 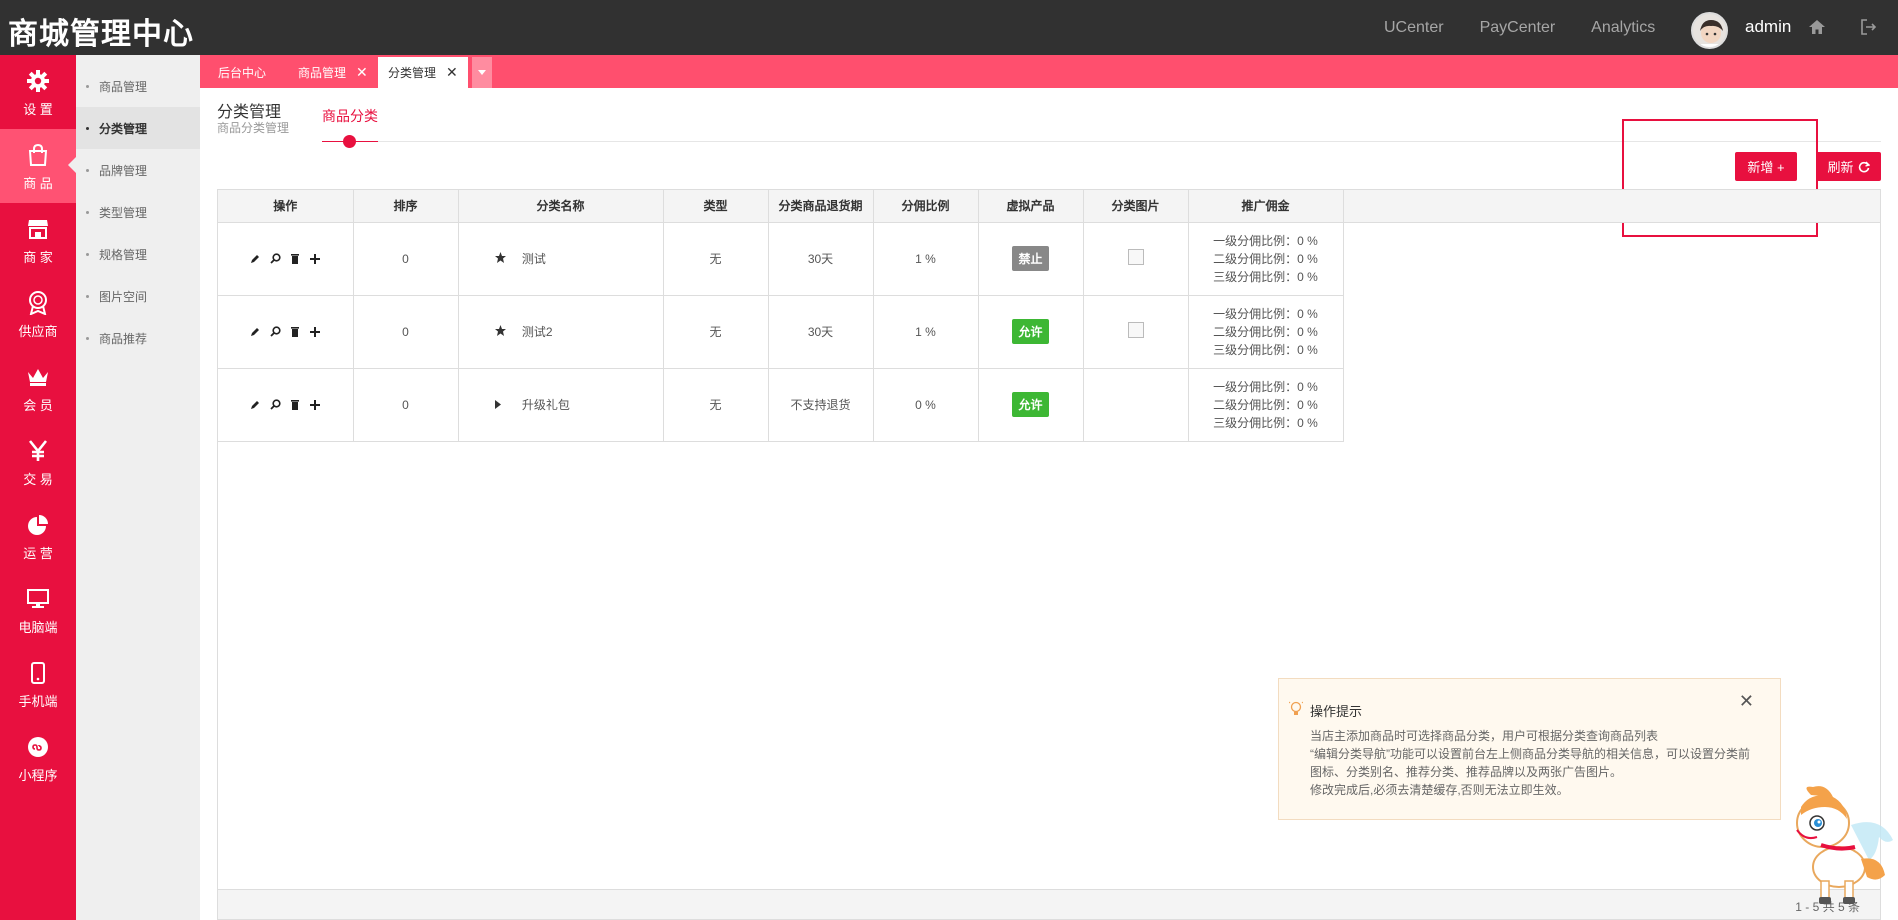 I want to click on tab-bar: 后台中心 商品管理 ✕ 分类管理 ✕, so click(x=1049, y=71).